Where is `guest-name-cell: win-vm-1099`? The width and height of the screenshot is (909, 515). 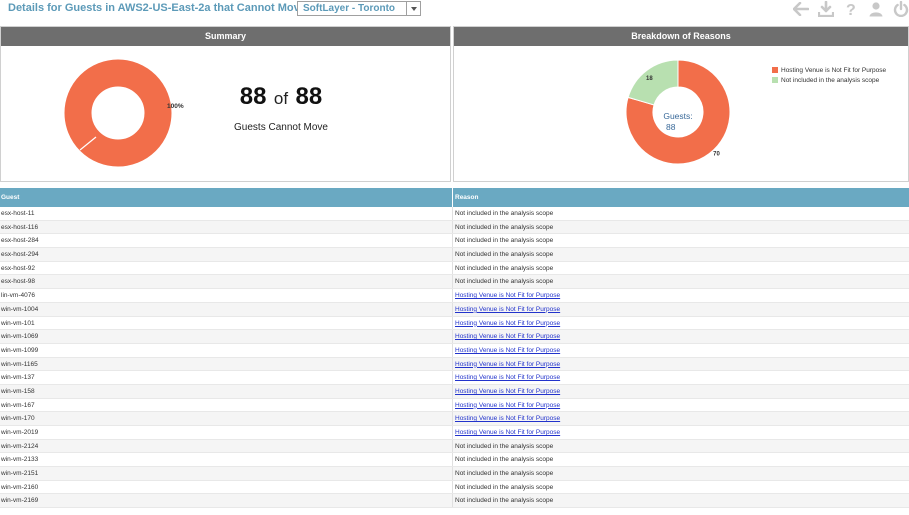
guest-name-cell: win-vm-1099 is located at coordinates (226, 350).